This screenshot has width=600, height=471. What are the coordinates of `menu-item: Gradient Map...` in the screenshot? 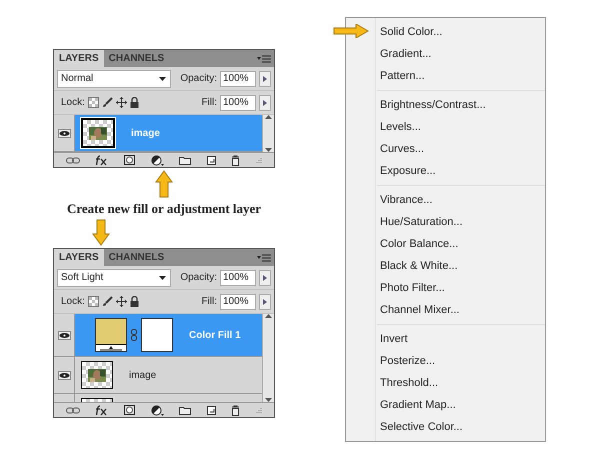 It's located at (460, 405).